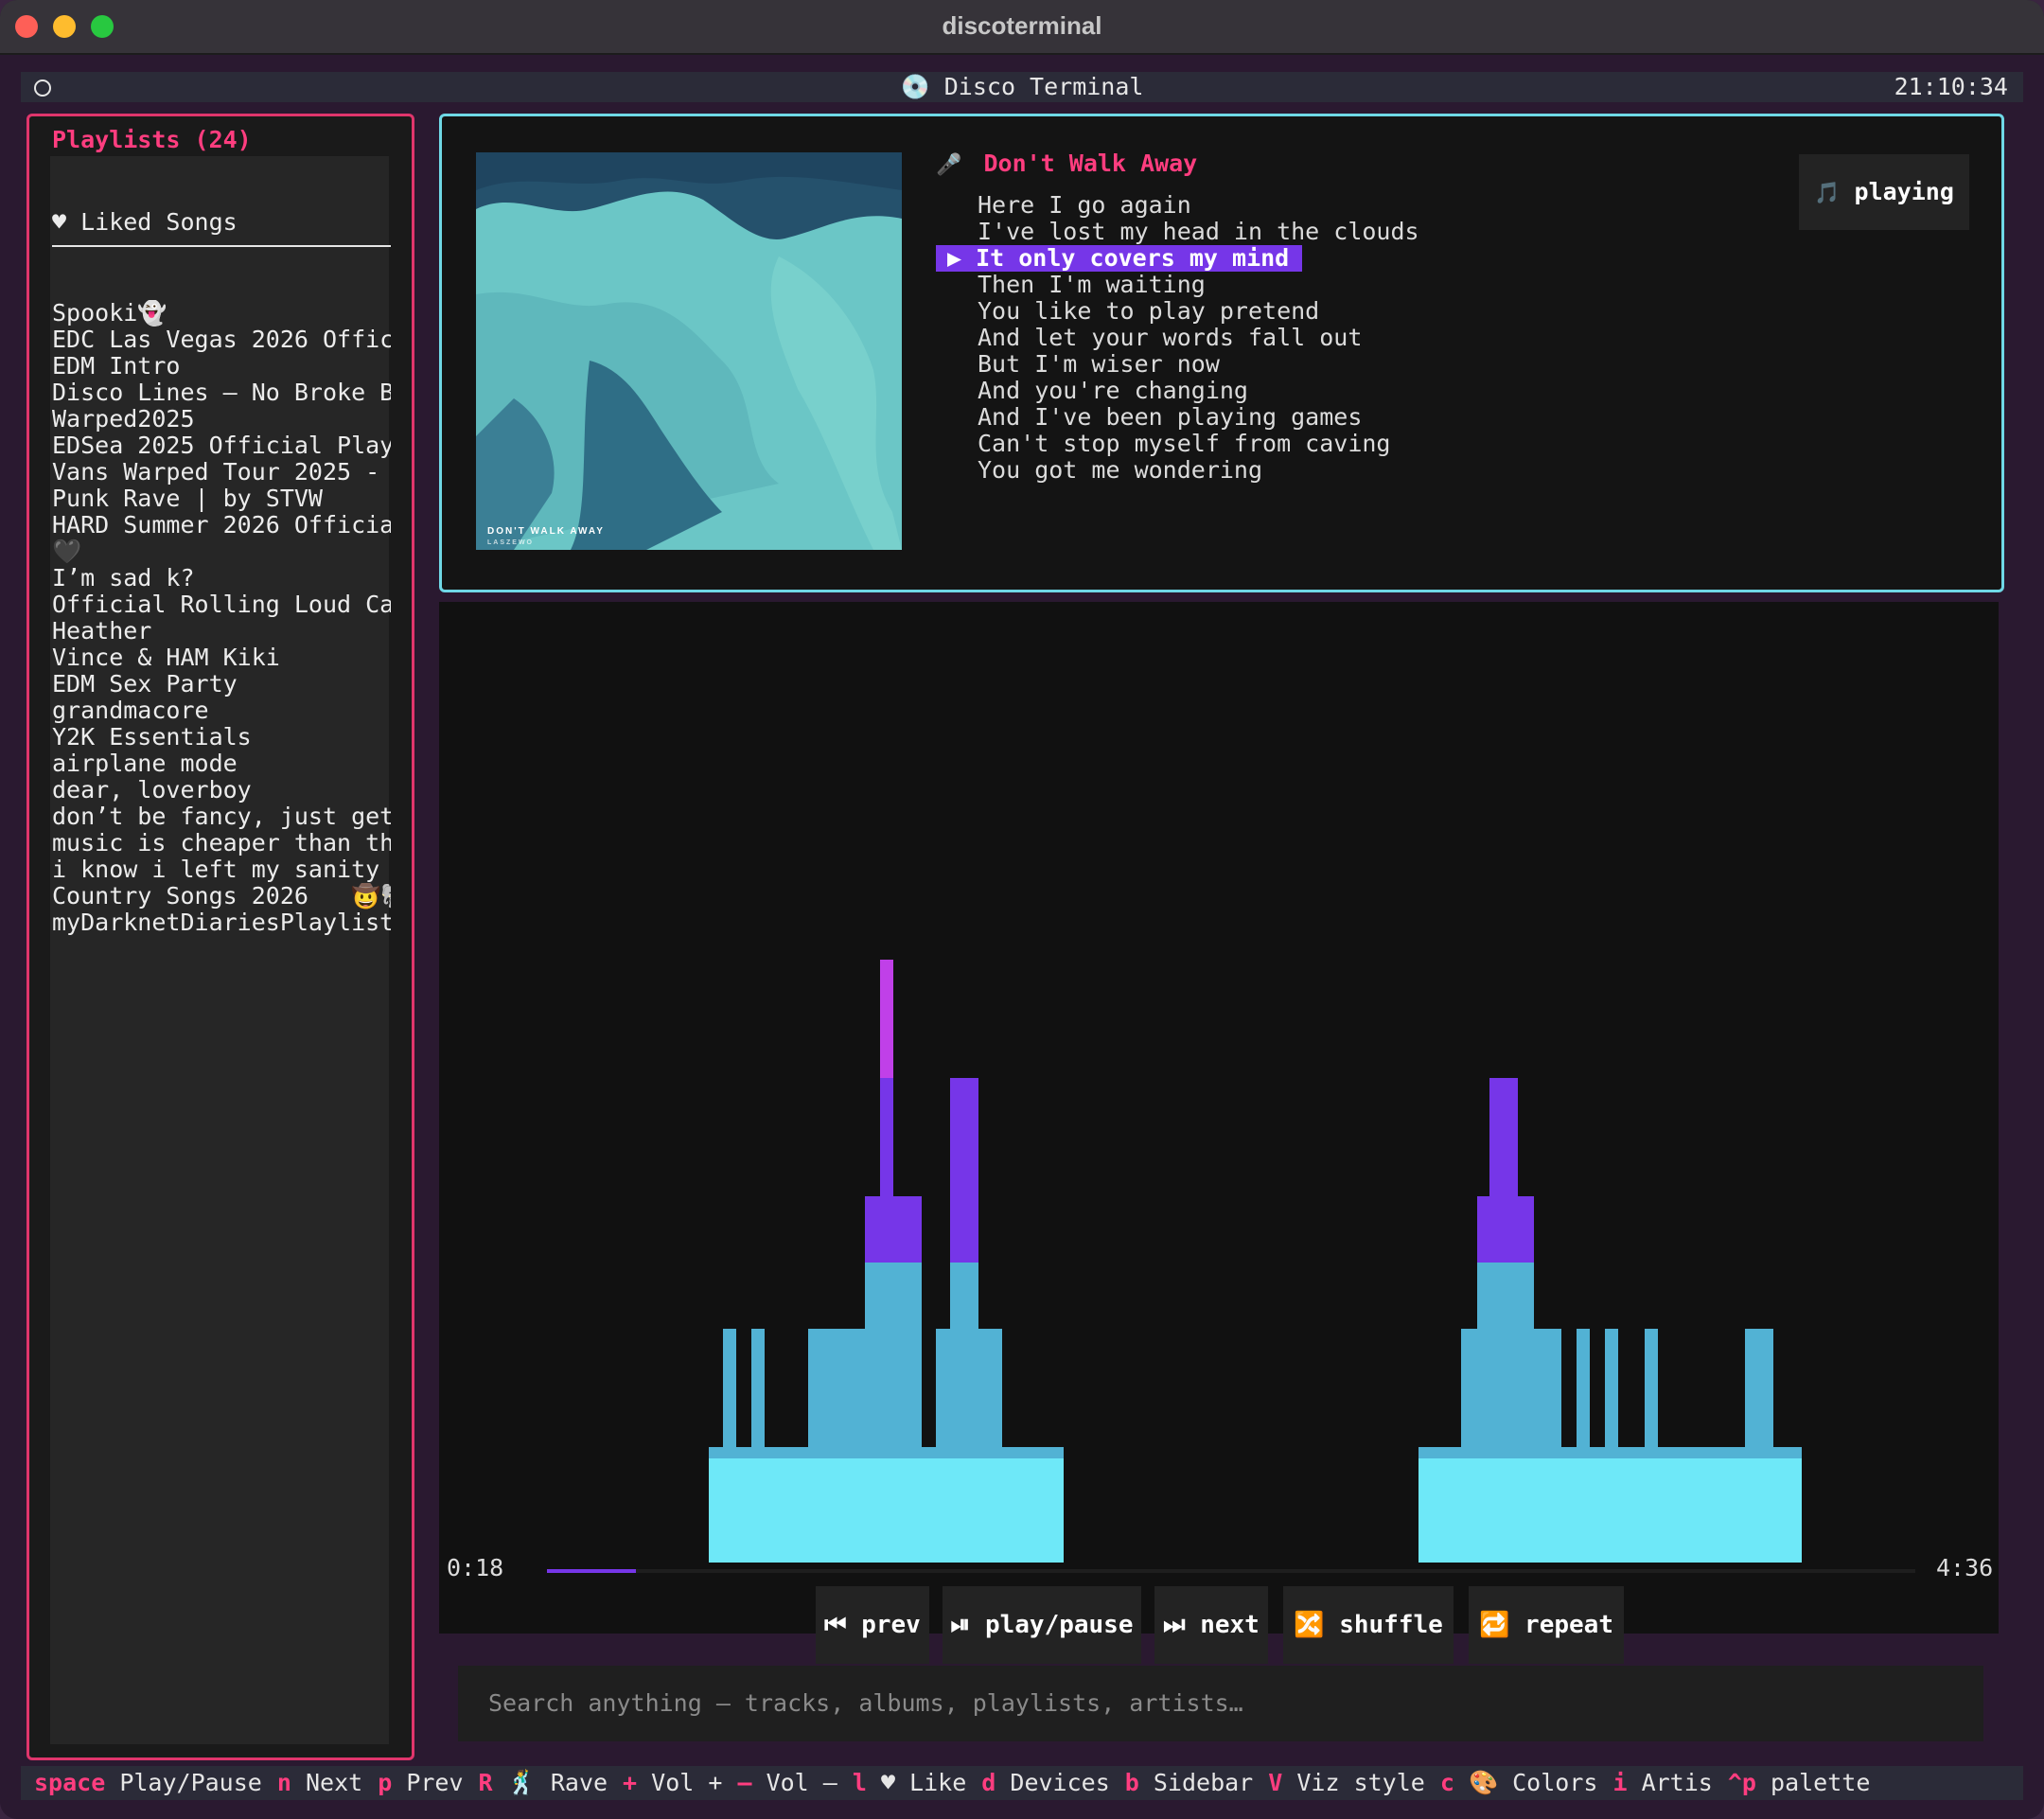  What do you see at coordinates (435, 1783) in the screenshot?
I see `shortcut-label: Prev` at bounding box center [435, 1783].